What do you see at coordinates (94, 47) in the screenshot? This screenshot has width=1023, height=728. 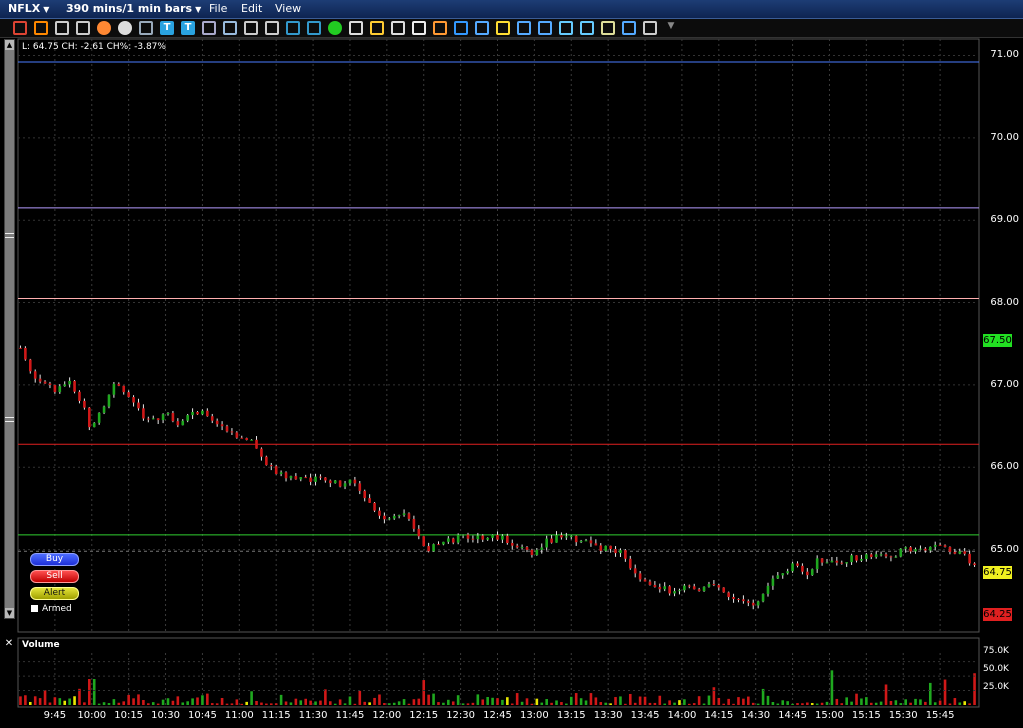 I see `chart-info-readout: L: 64.75 CH: -2.61 CH%: -3.87%` at bounding box center [94, 47].